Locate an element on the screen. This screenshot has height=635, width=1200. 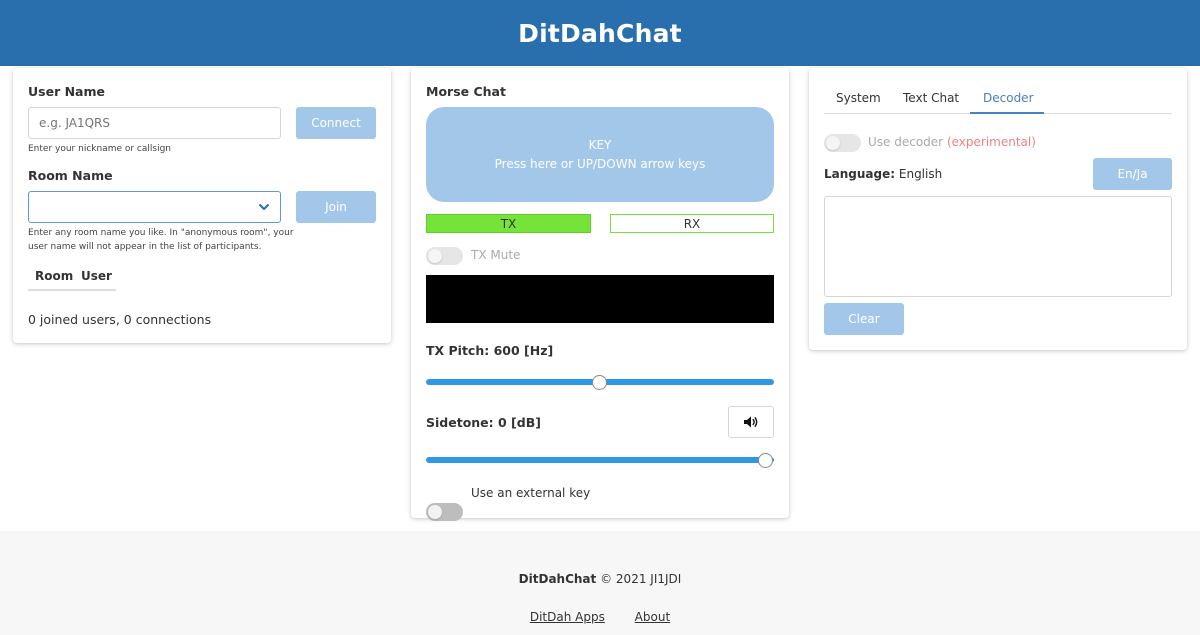
sidetone-slider-thumb is located at coordinates (765, 460).